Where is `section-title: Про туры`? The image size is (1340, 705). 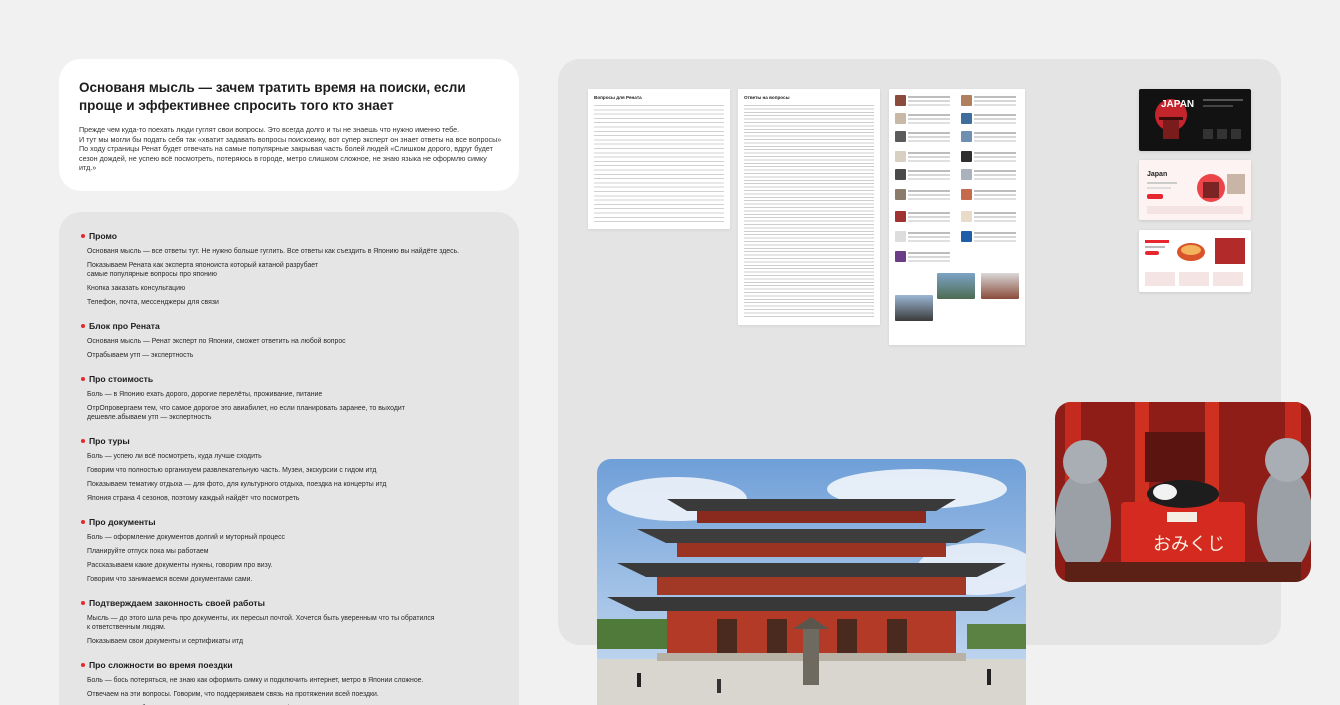
section-title: Про туры is located at coordinates (290, 441).